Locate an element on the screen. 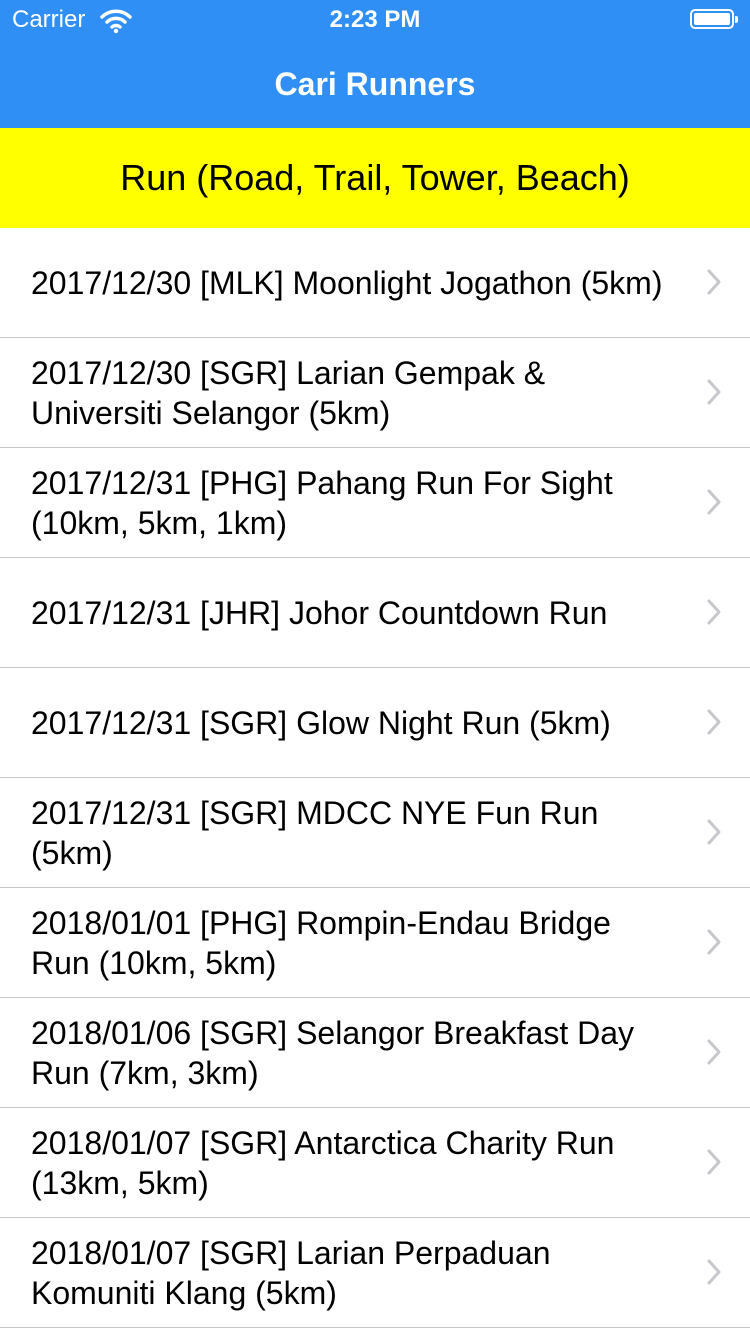 The image size is (750, 1334). status-time: 2:23 PM is located at coordinates (375, 19).